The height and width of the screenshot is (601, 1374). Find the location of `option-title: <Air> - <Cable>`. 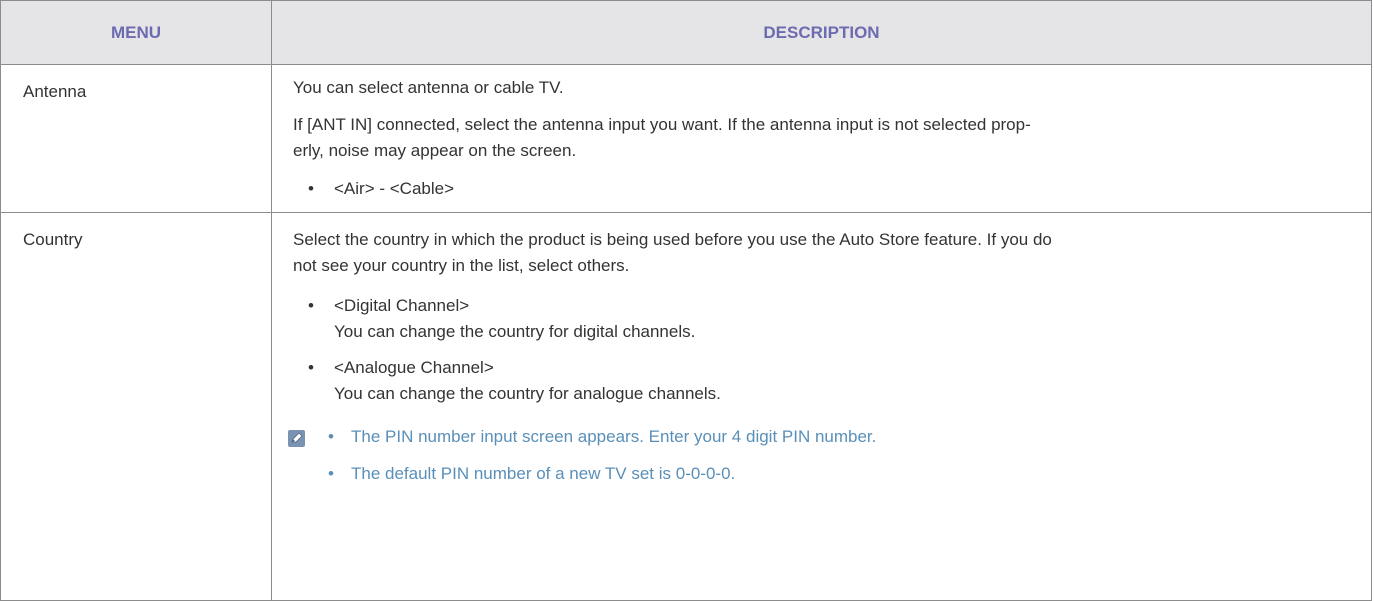

option-title: <Air> - <Cable> is located at coordinates (394, 188).